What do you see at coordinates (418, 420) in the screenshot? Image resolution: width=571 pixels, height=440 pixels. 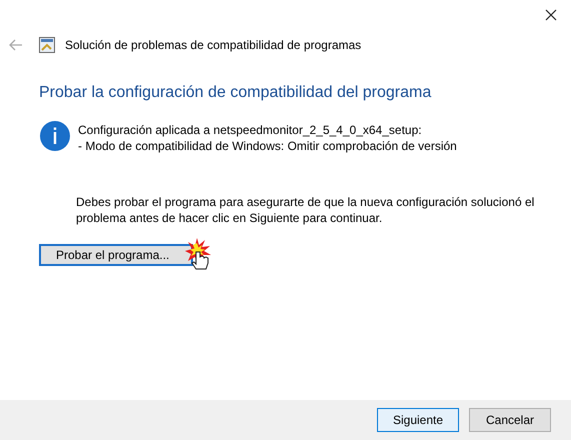 I see `dialog-button: Siguiente` at bounding box center [418, 420].